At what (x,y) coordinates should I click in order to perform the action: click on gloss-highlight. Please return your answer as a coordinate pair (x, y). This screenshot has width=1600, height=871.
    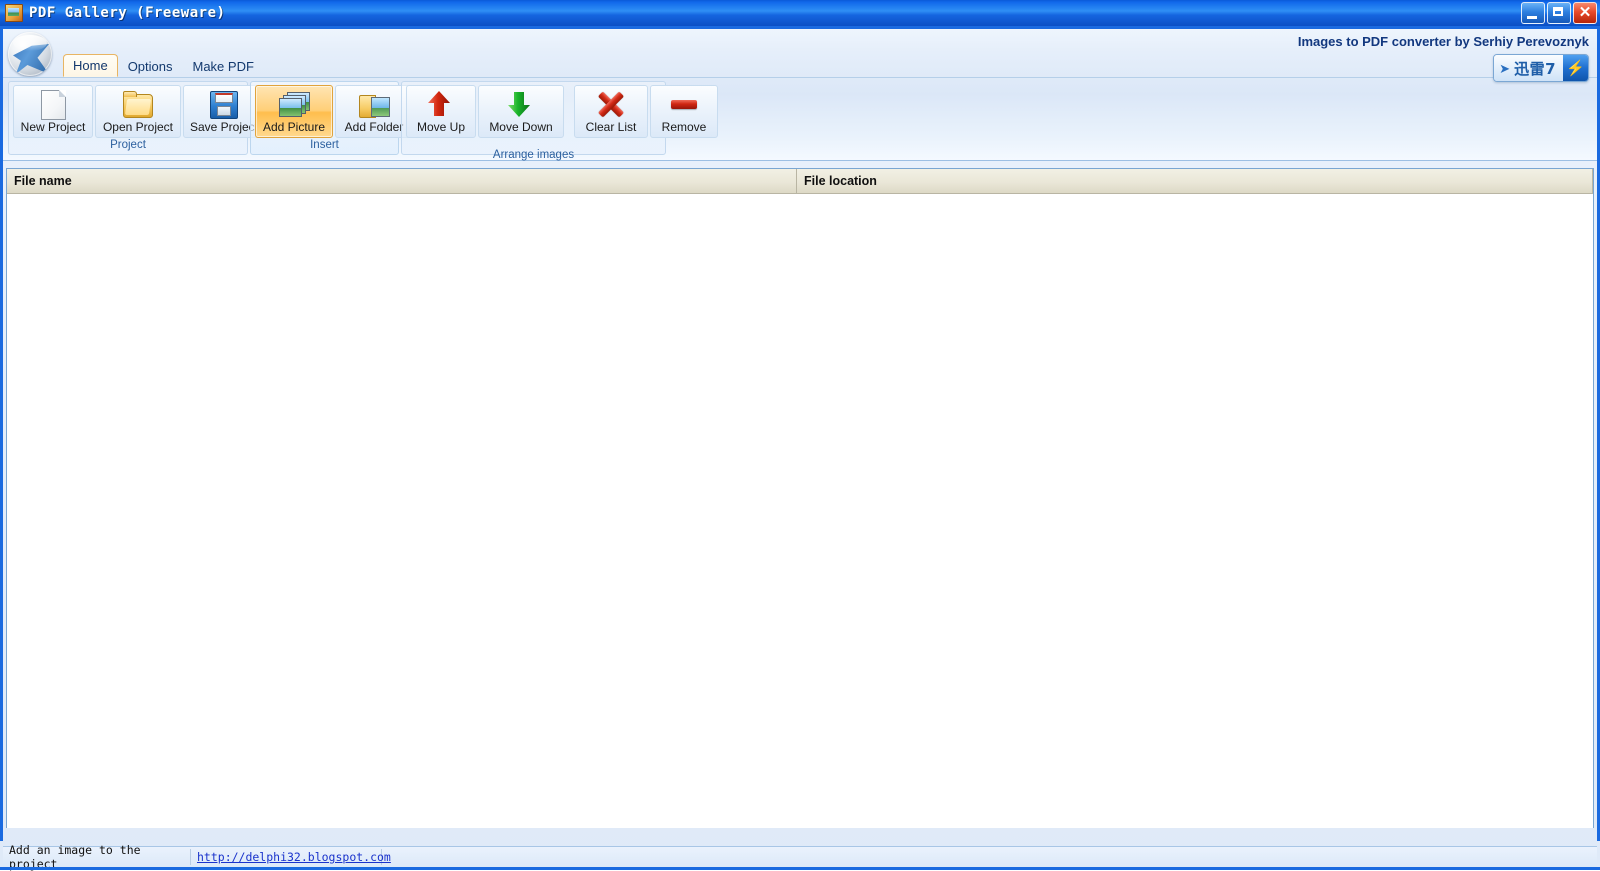
    Looking at the image, I should click on (30, 43).